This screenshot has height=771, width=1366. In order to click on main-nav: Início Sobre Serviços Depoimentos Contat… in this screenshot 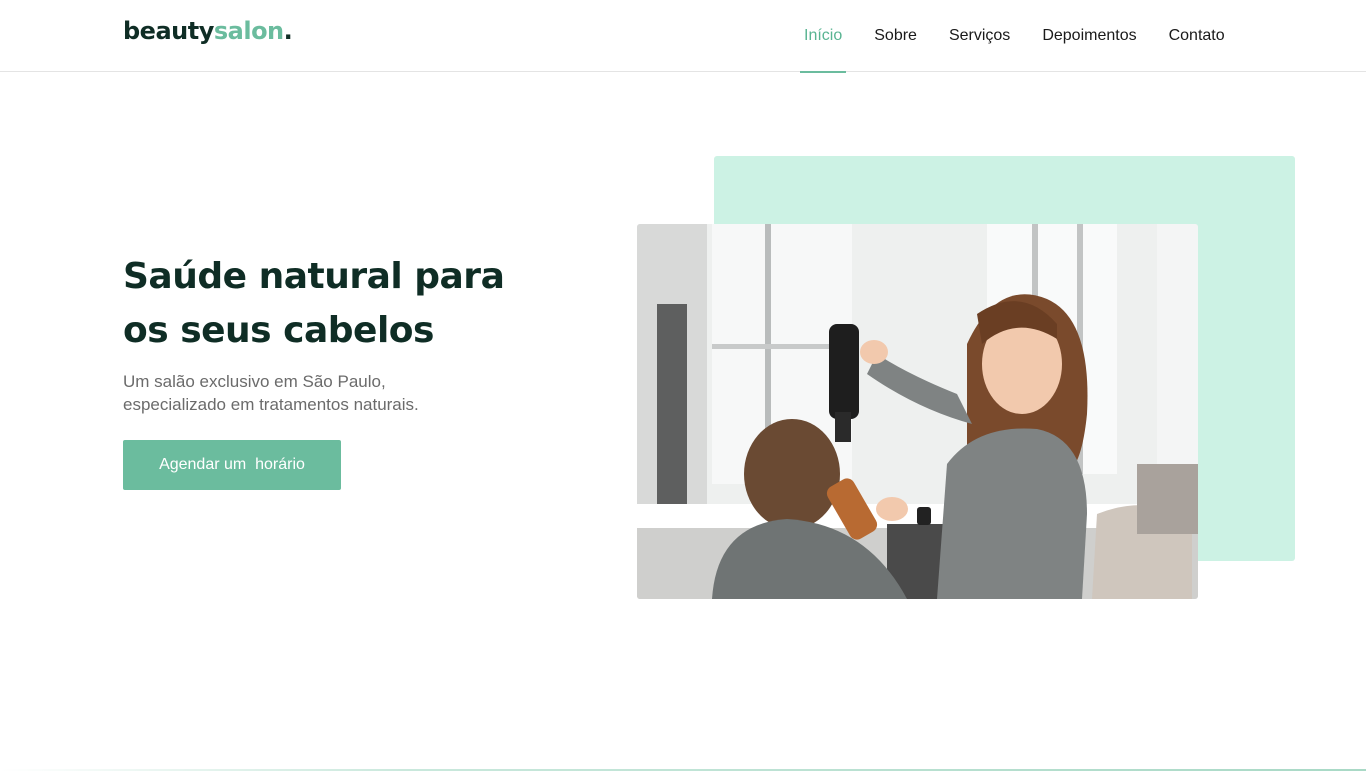, I will do `click(1022, 36)`.